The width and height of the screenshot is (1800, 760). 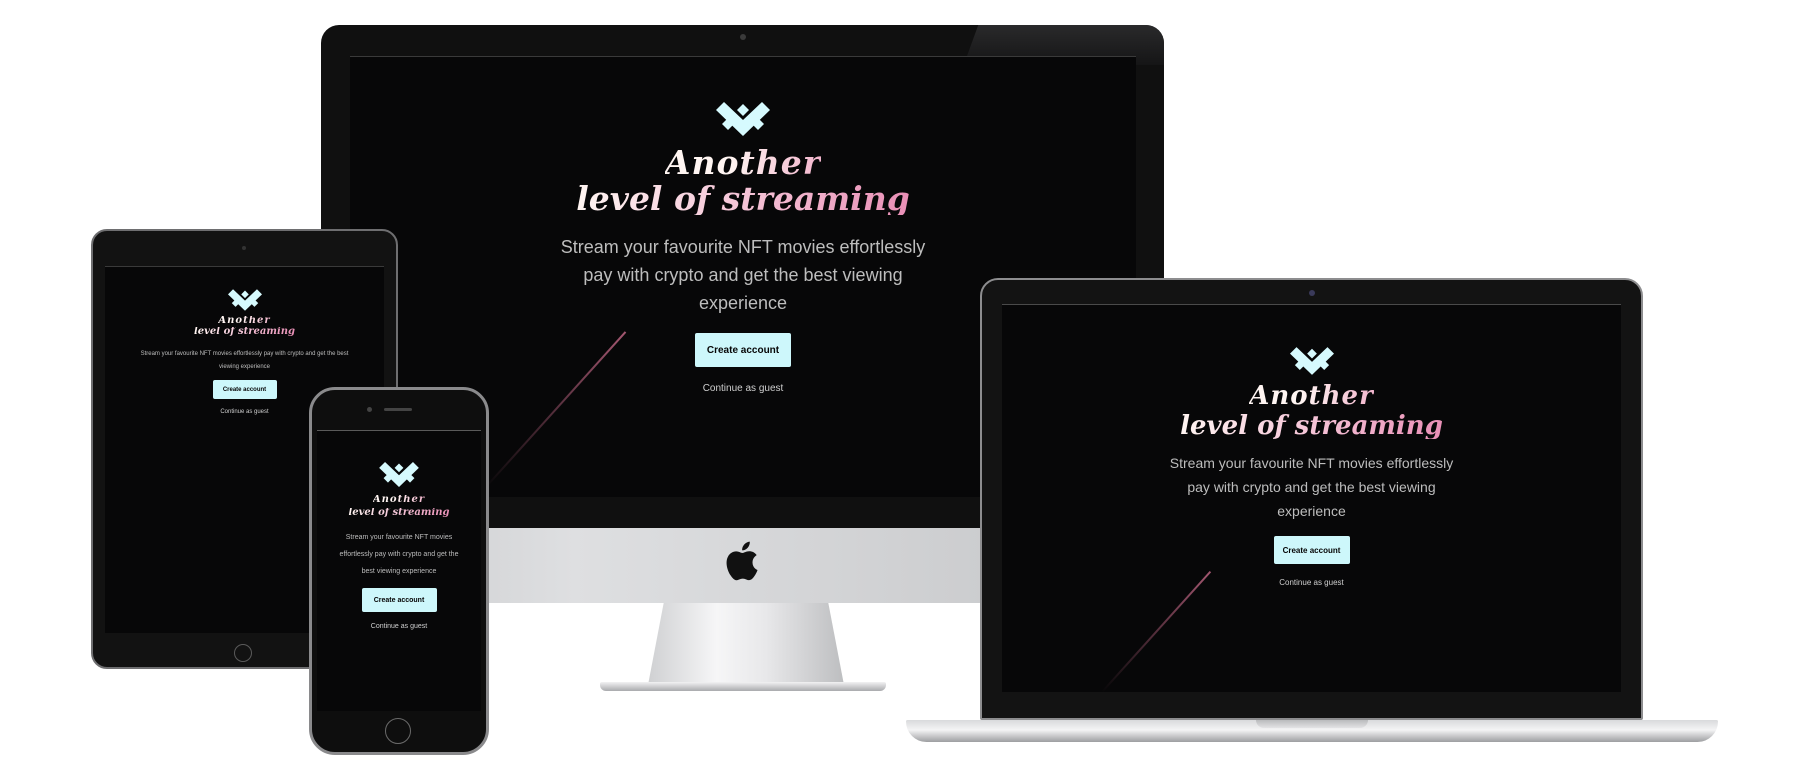 I want to click on desktop-camera, so click(x=743, y=37).